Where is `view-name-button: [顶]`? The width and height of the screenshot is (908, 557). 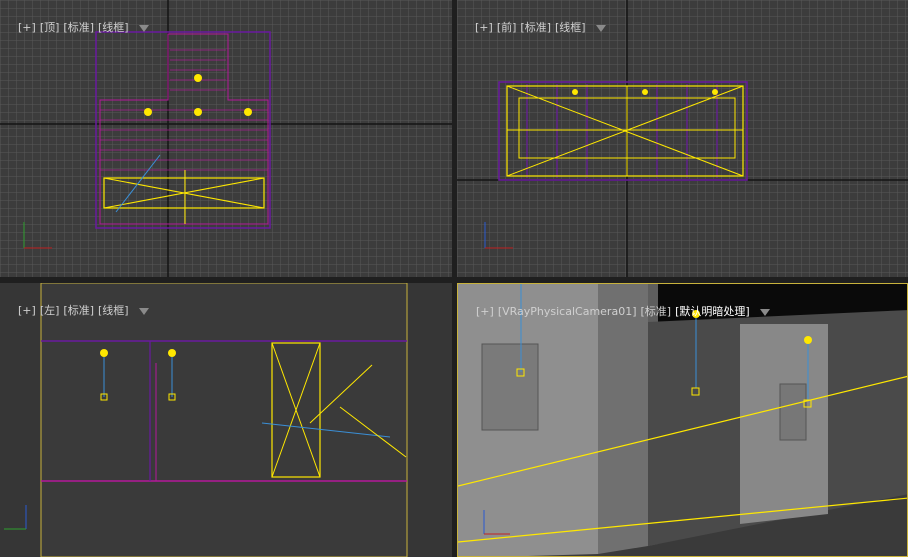
view-name-button: [顶] is located at coordinates (50, 27).